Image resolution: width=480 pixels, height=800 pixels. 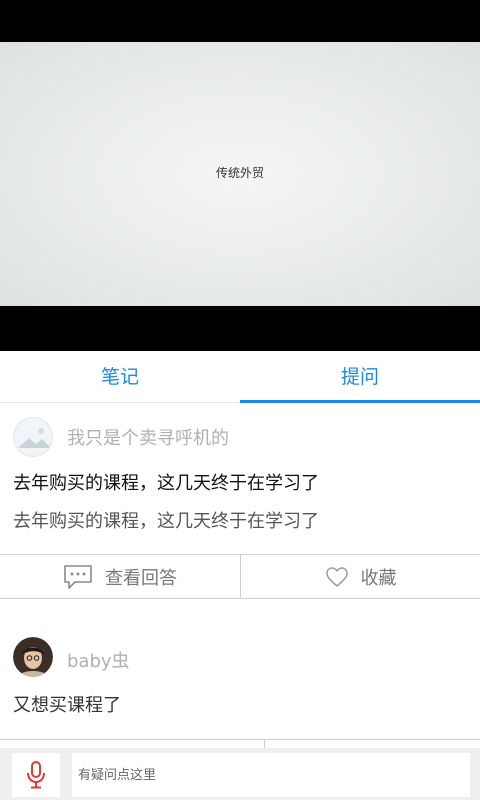 What do you see at coordinates (78, 576) in the screenshot?
I see `comment-icon` at bounding box center [78, 576].